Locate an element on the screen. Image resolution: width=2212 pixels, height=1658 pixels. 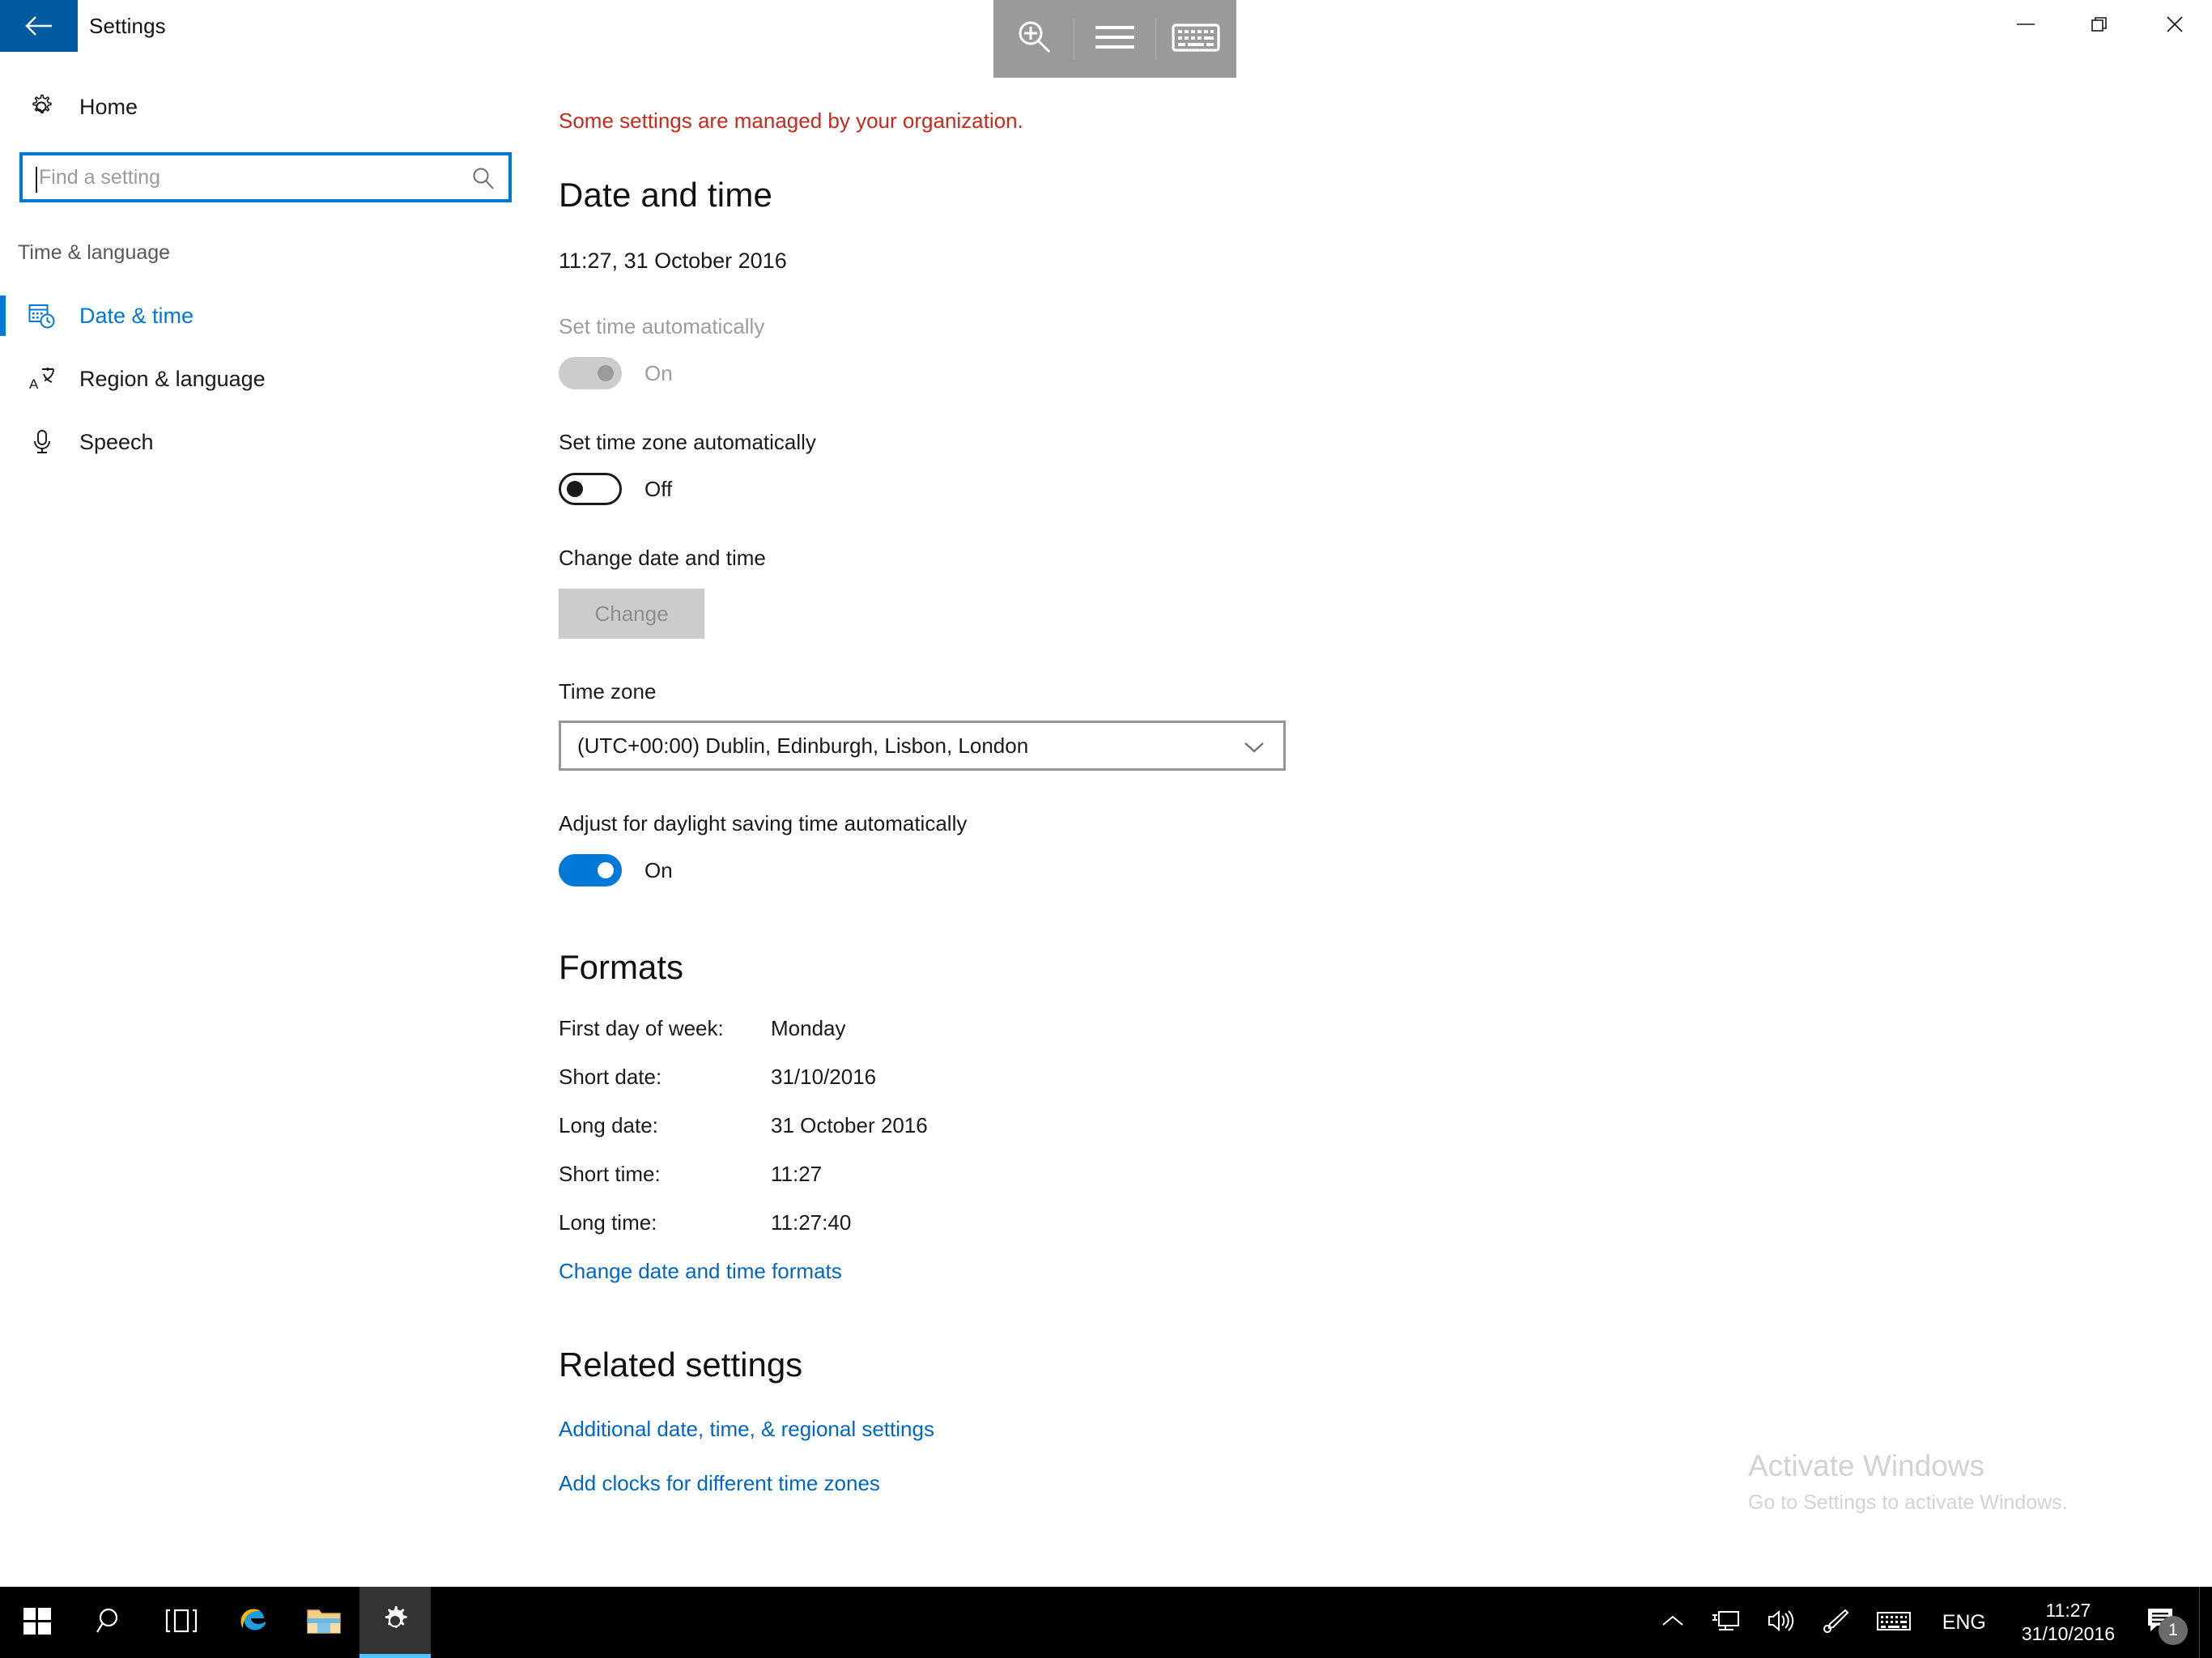
format-key: First day of week: is located at coordinates (641, 1028).